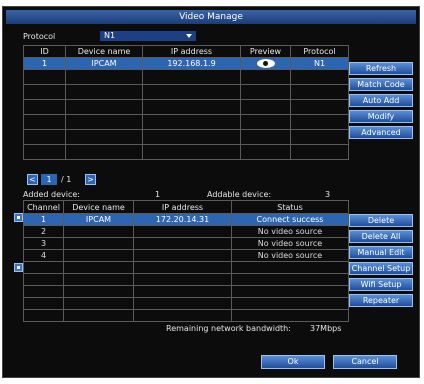 The image size is (424, 384). What do you see at coordinates (189, 36) in the screenshot?
I see `chevron-down-icon` at bounding box center [189, 36].